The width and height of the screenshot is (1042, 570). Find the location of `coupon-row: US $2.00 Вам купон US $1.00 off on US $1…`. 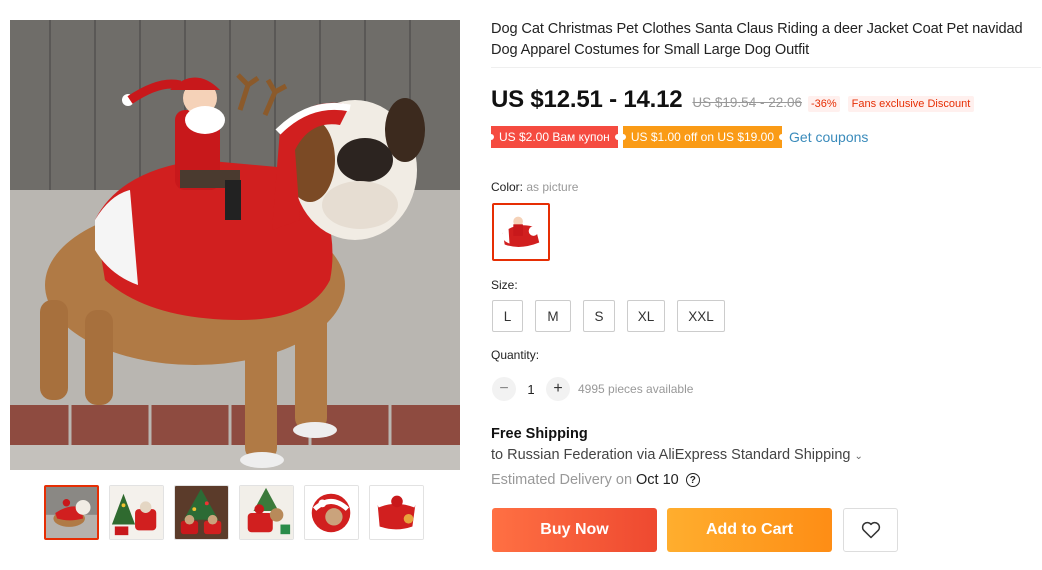

coupon-row: US $2.00 Вам купон US $1.00 off on US $1… is located at coordinates (678, 137).